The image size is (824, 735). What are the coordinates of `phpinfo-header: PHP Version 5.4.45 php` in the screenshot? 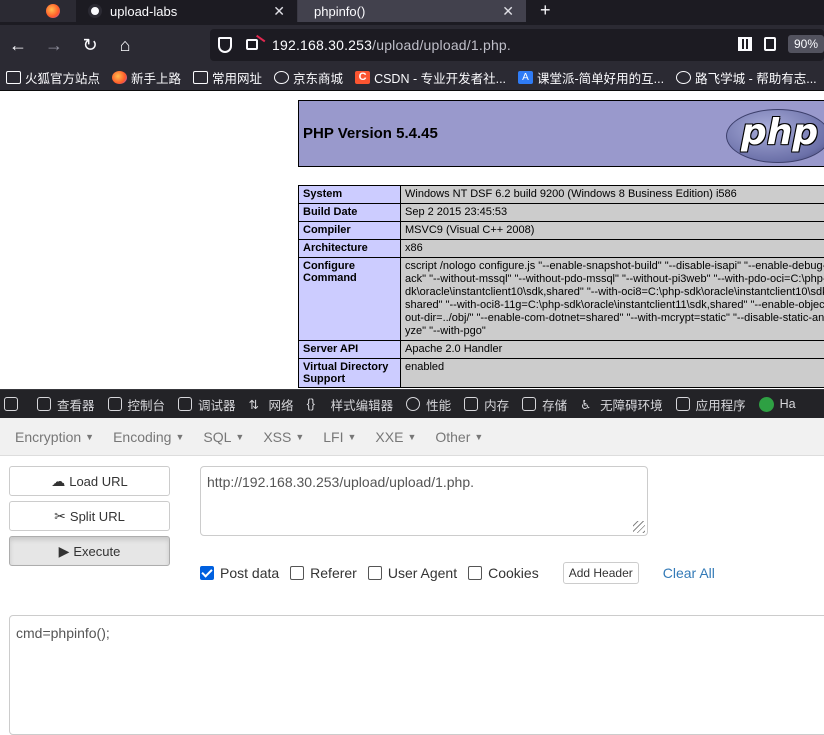 It's located at (561, 133).